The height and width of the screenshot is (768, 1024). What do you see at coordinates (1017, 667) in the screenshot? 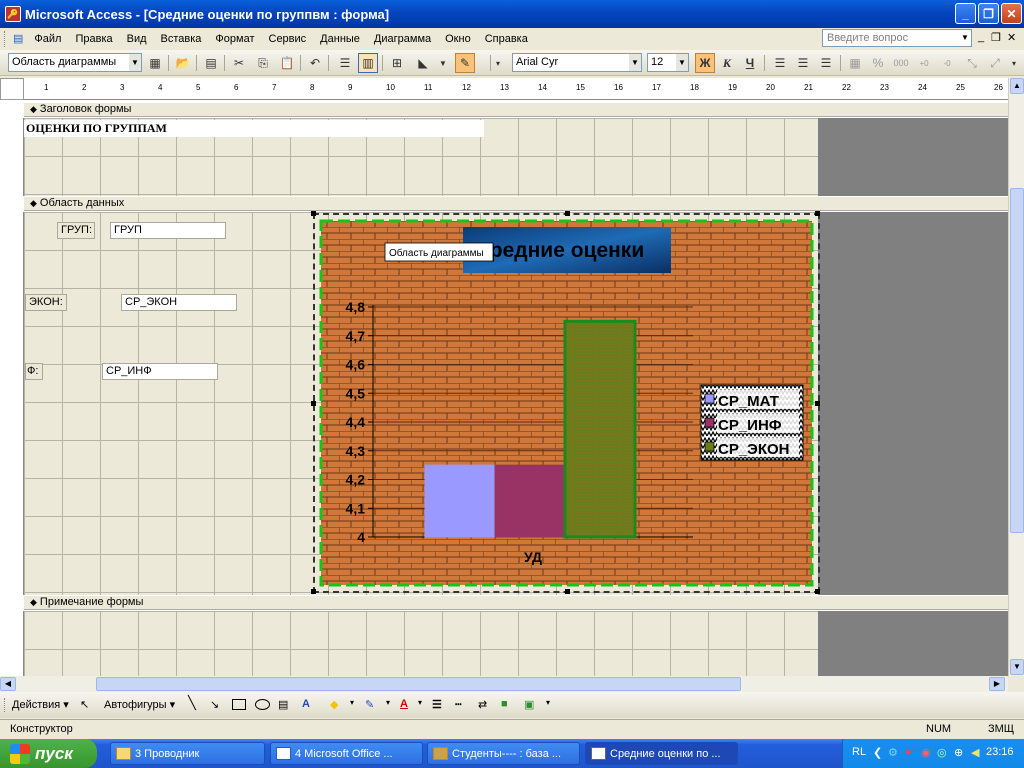
I see `scroll-down-icon: ▼` at bounding box center [1017, 667].